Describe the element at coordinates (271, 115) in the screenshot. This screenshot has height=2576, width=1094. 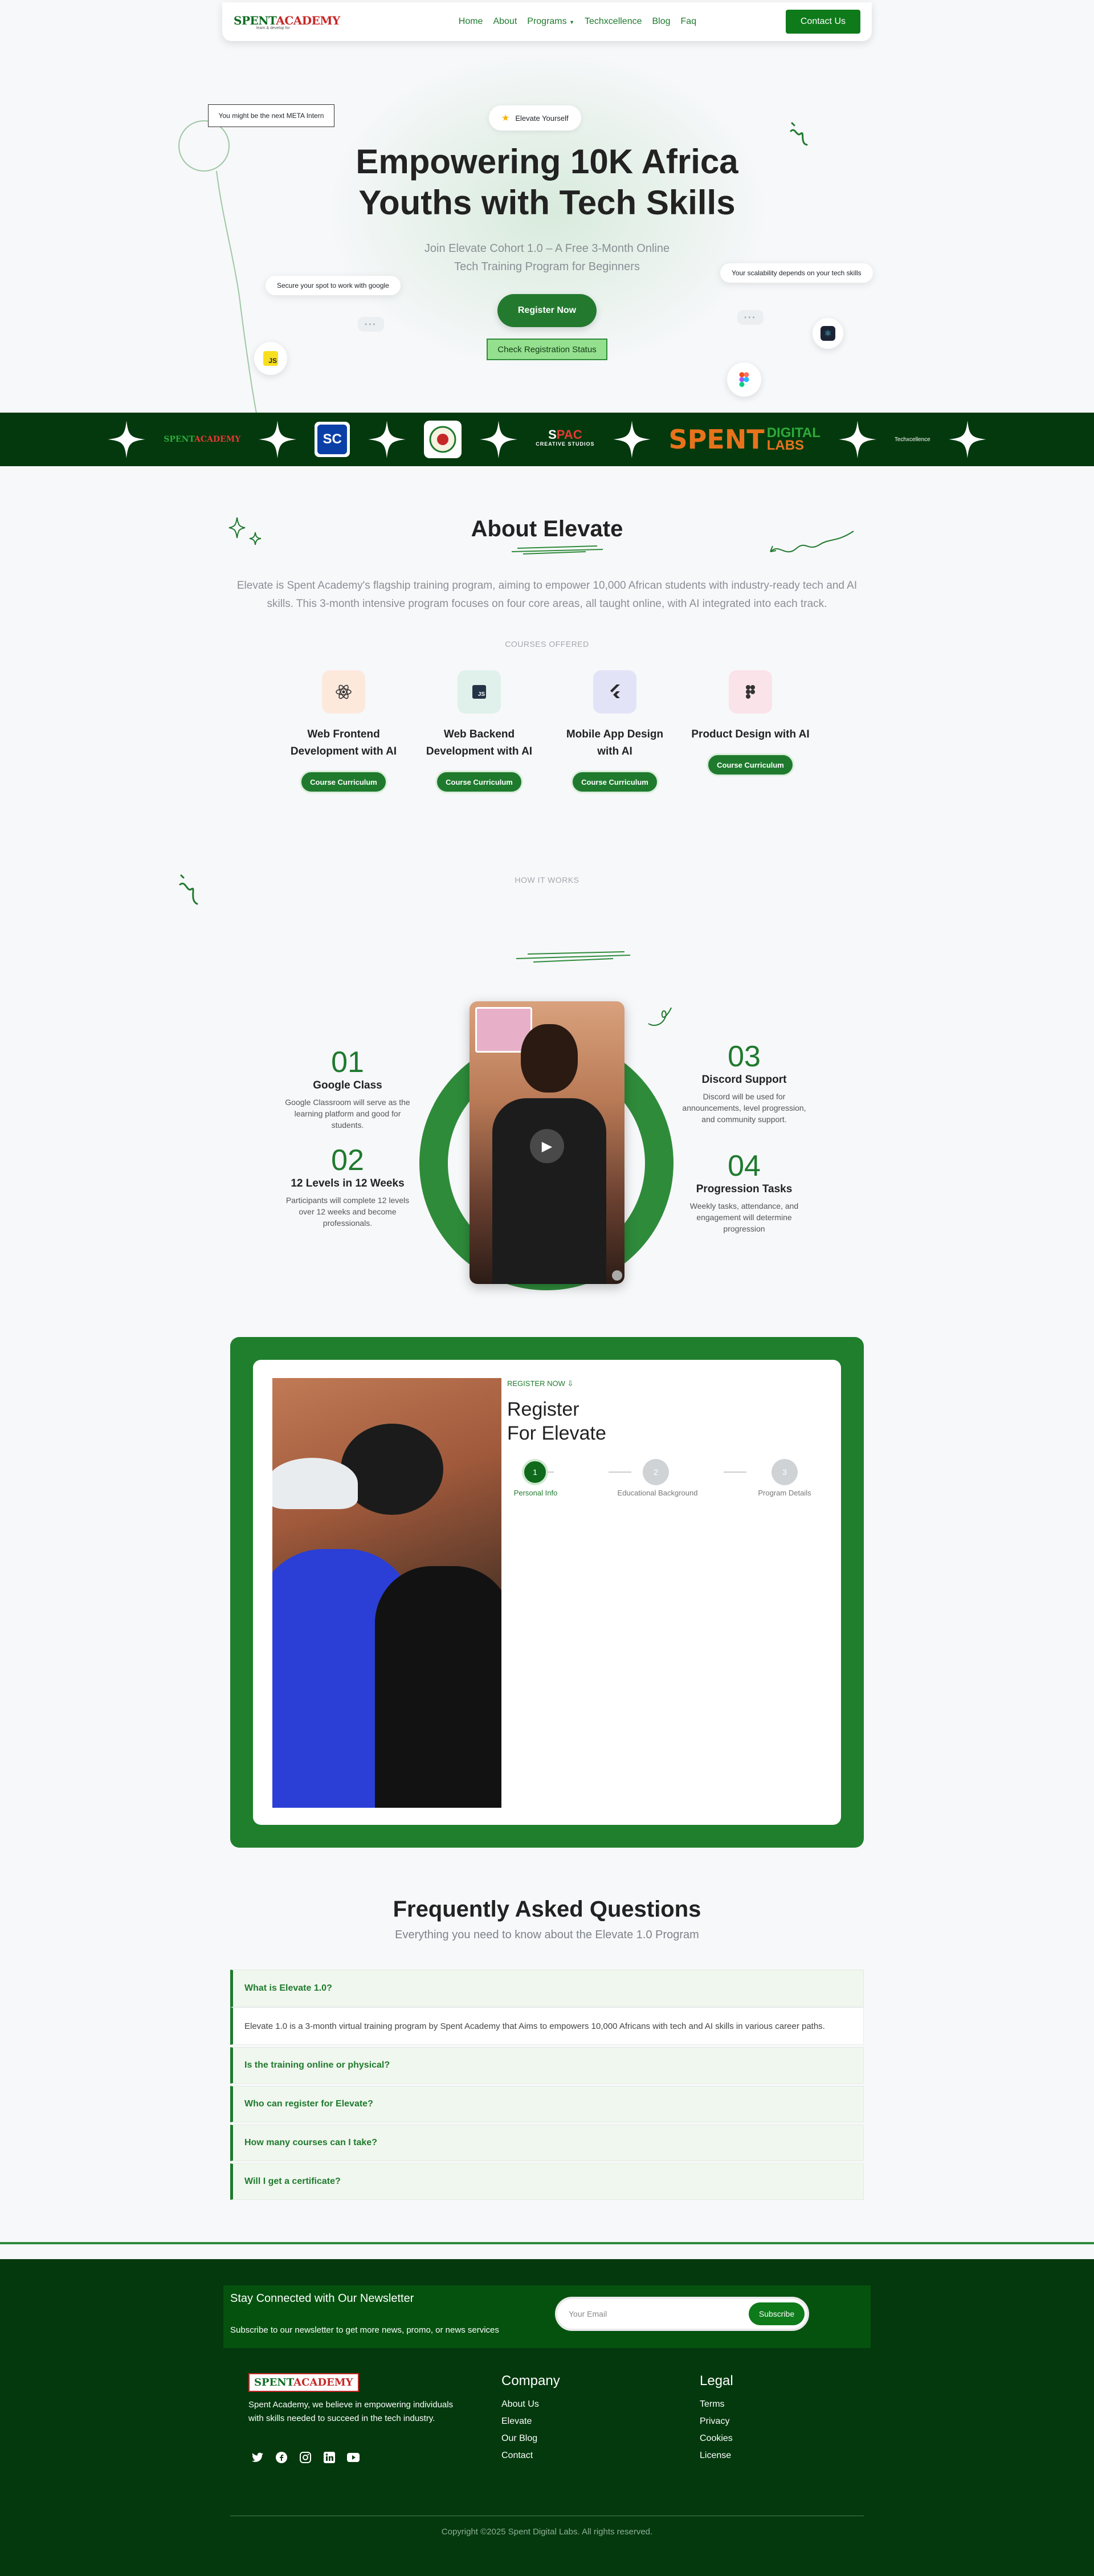
I see `intern-note: You might be the next META Intern` at that location.